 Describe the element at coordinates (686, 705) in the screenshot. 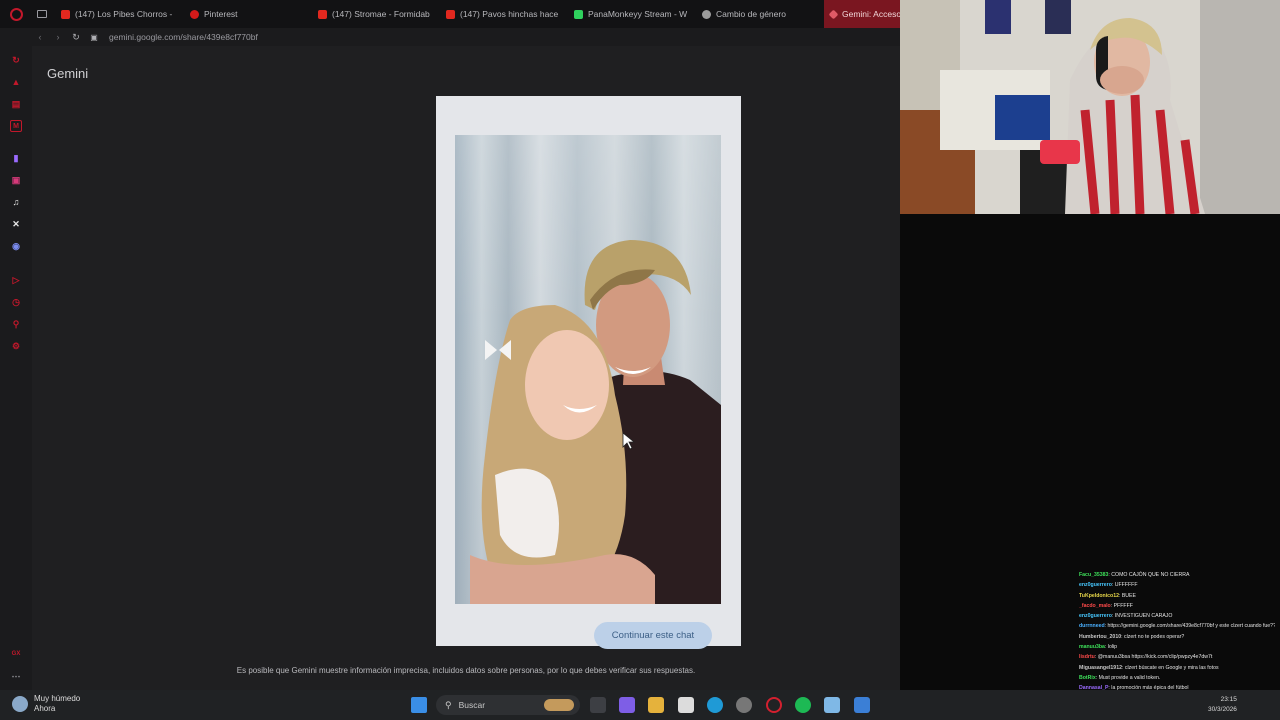

I see `store-icon` at that location.